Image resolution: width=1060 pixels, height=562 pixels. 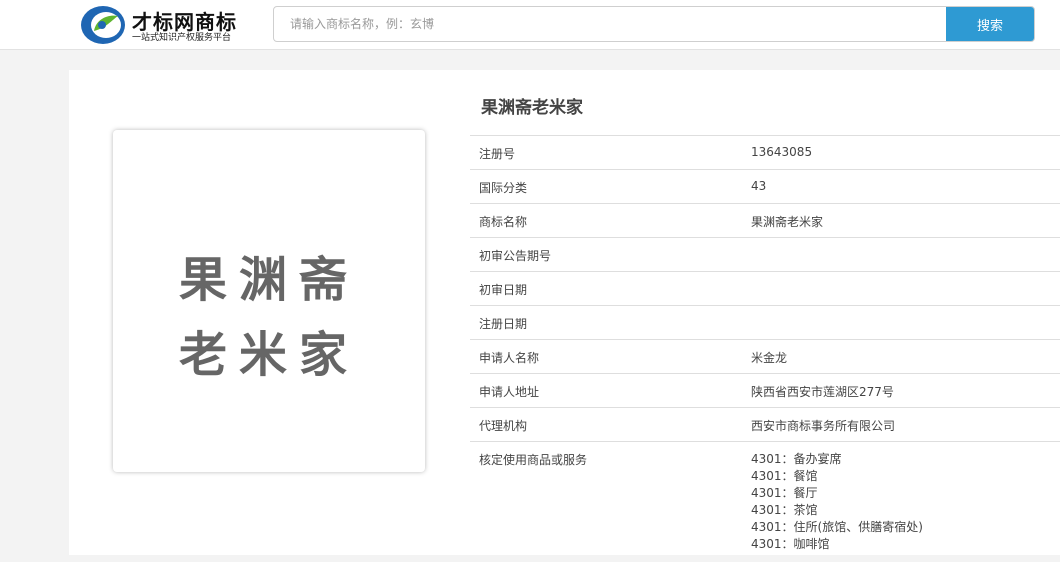 What do you see at coordinates (533, 460) in the screenshot?
I see `info-label: 核定使用商品或服务` at bounding box center [533, 460].